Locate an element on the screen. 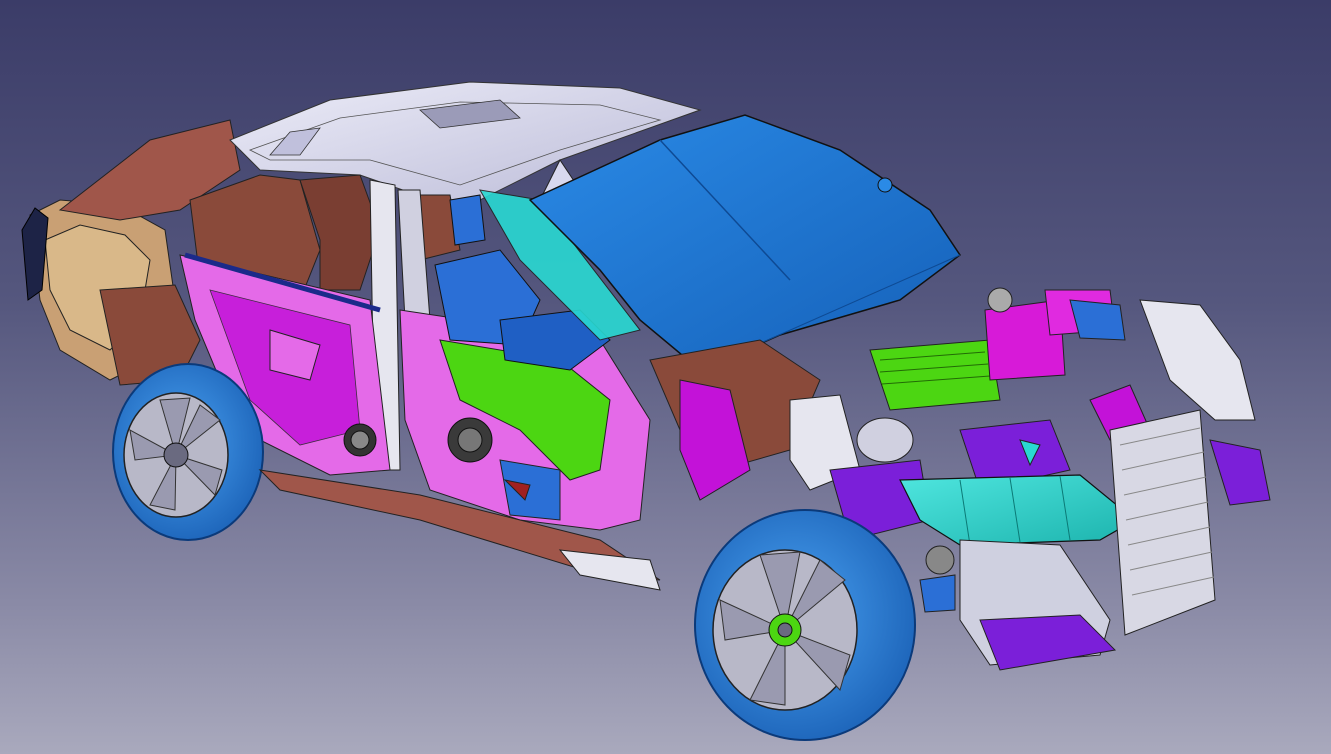 Image resolution: width=1331 pixels, height=754 pixels. front-wheel is located at coordinates (805, 625).